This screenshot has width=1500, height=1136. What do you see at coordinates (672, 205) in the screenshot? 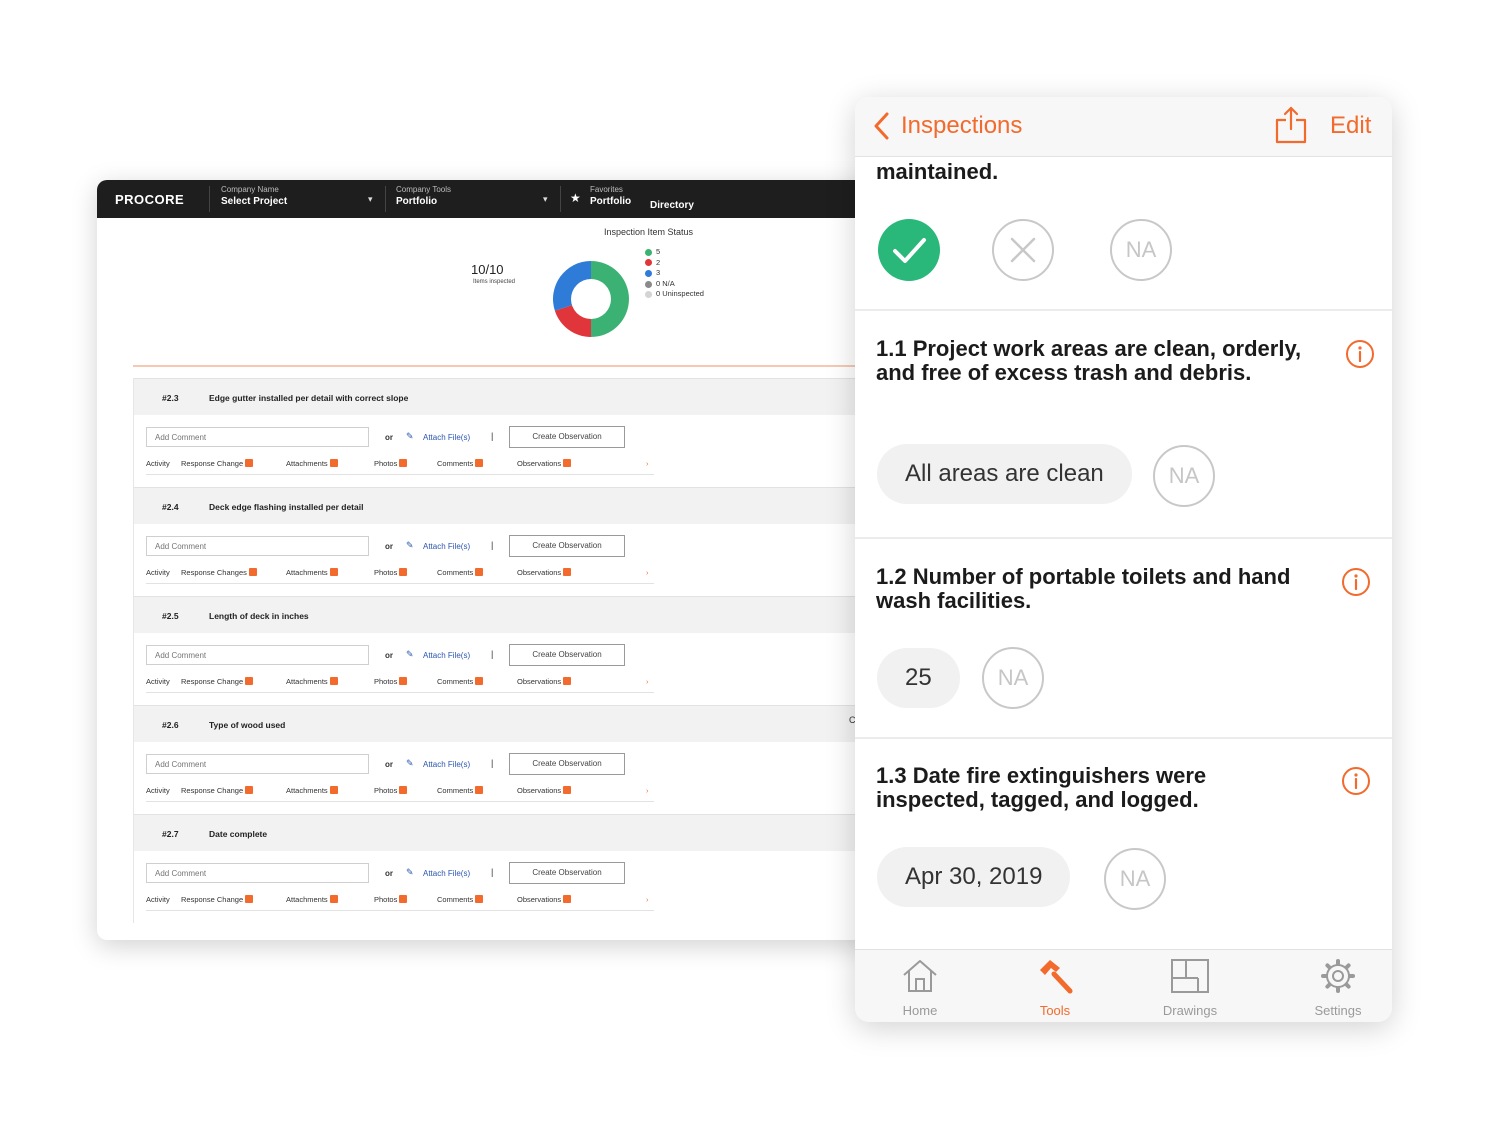
I see `favorite-directory: Directory` at bounding box center [672, 205].